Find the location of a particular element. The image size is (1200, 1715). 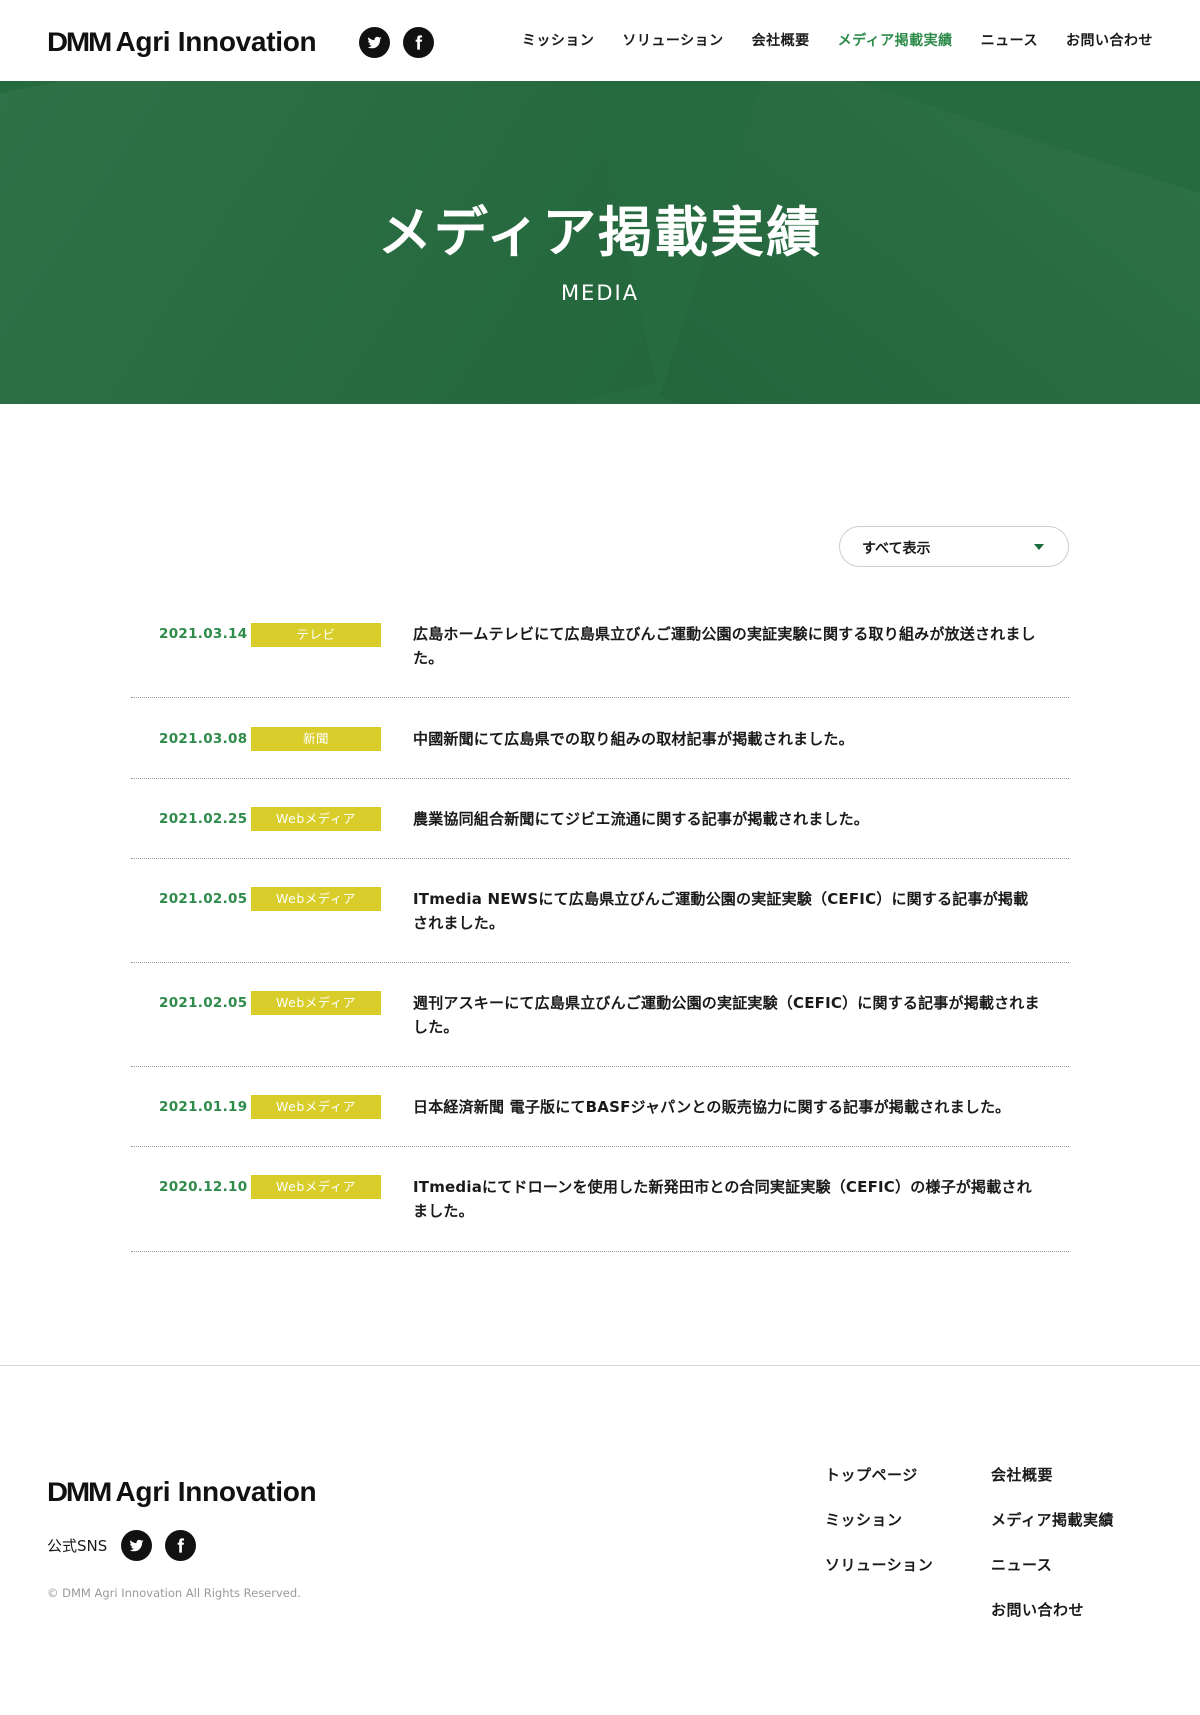

main-nav: ミッション ソリューション 会社概要 メディア掲載実績 ニュース お問い合わせ is located at coordinates (823, 40).